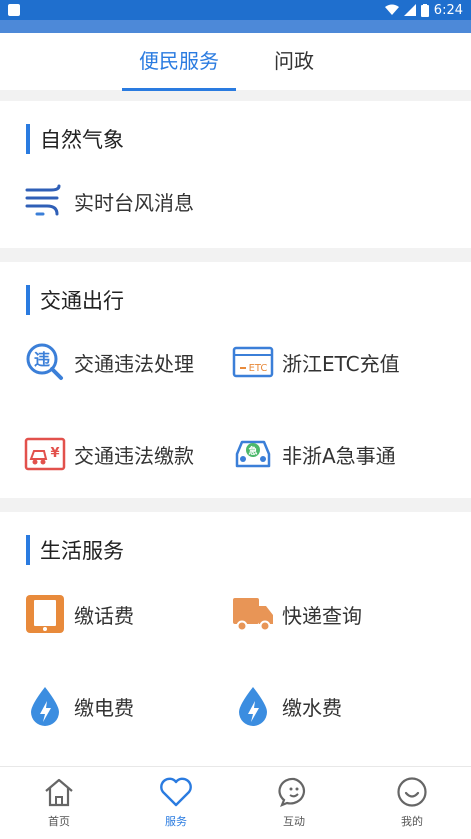  Describe the element at coordinates (45, 454) in the screenshot. I see `car-payment-icon: ¥` at that location.